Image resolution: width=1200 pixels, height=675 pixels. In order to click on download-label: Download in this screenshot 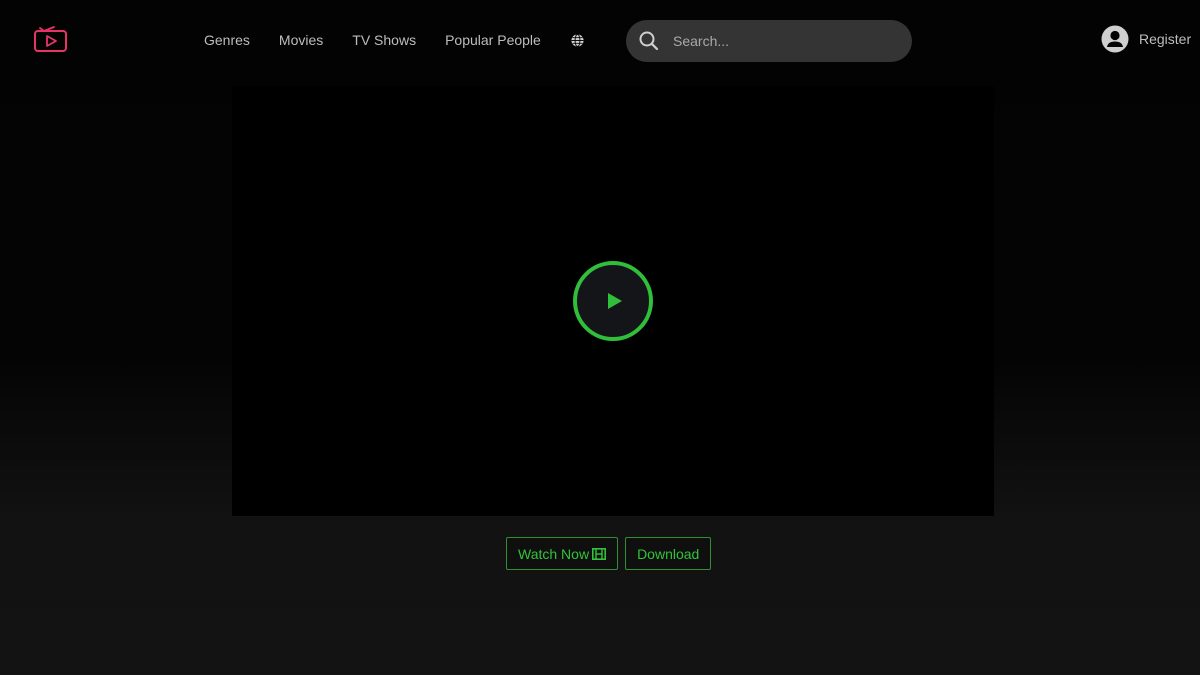, I will do `click(668, 553)`.